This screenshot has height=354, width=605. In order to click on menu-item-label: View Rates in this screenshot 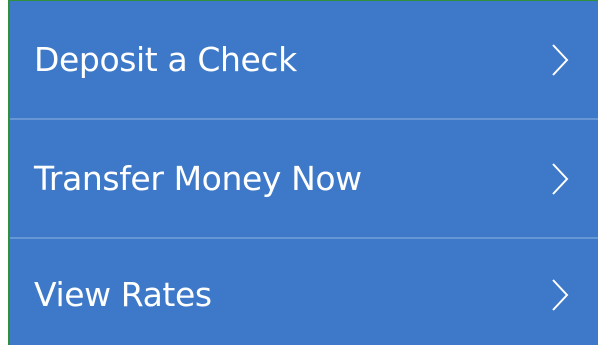, I will do `click(123, 294)`.